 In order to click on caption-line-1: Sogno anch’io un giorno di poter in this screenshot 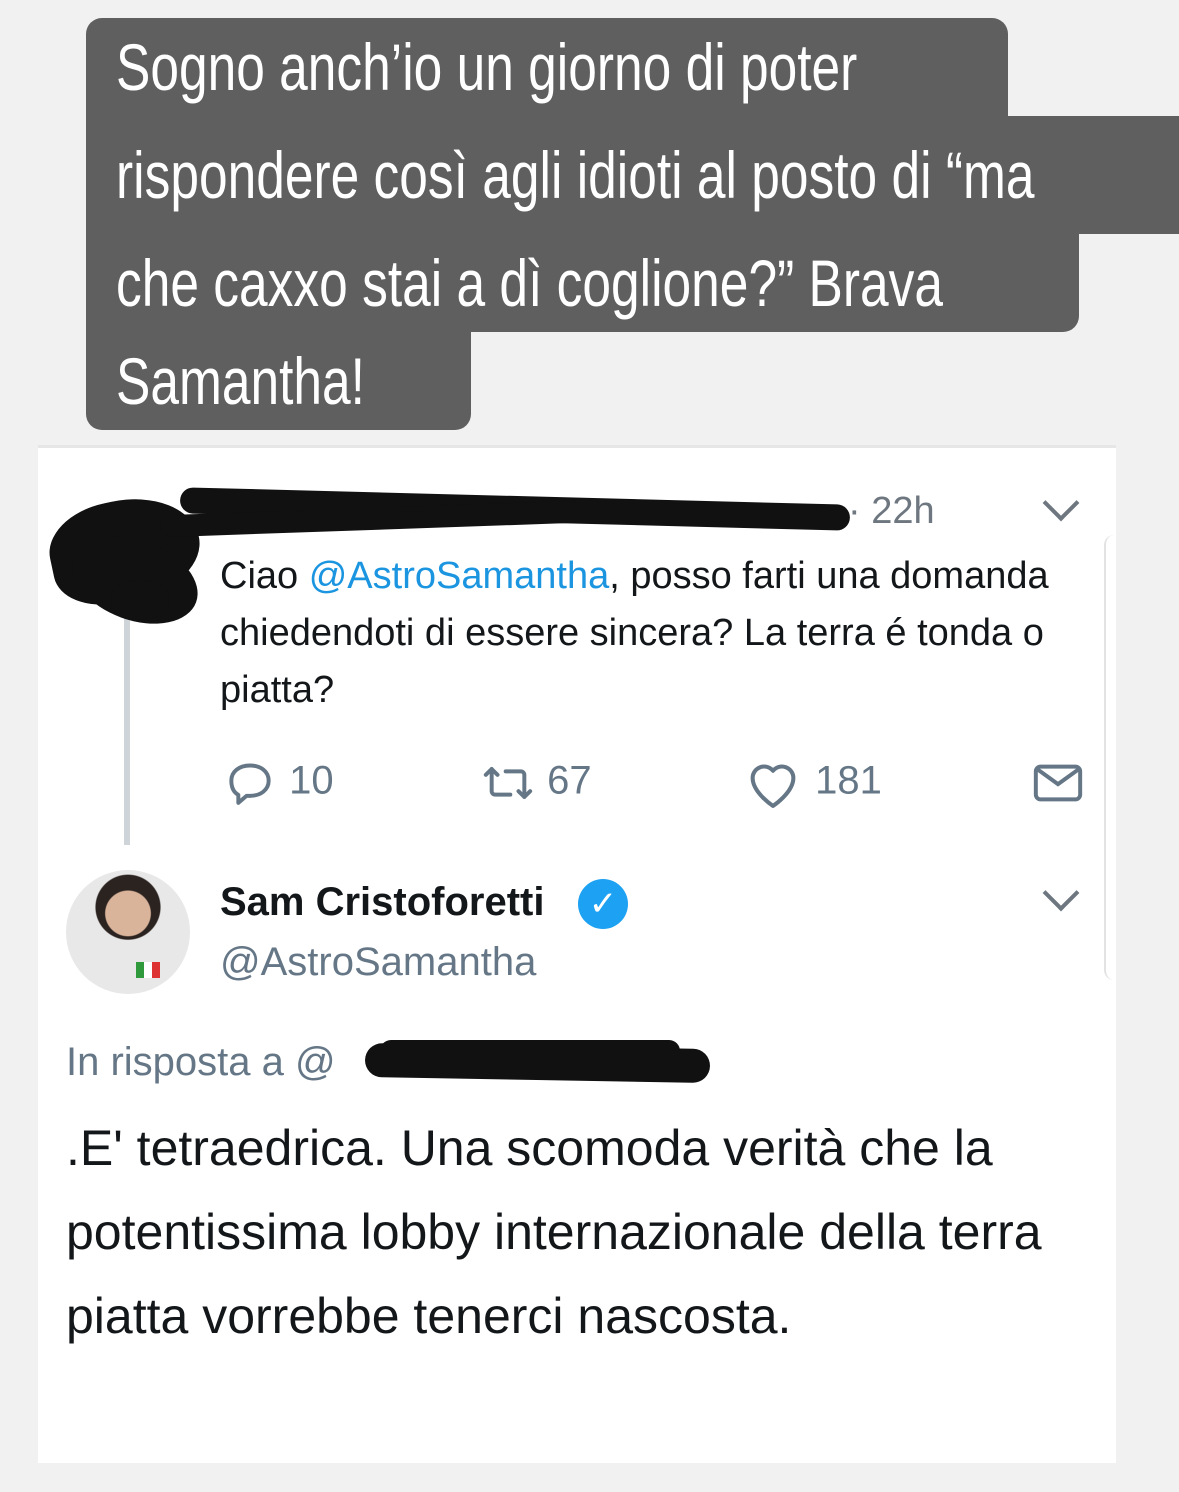, I will do `click(547, 67)`.